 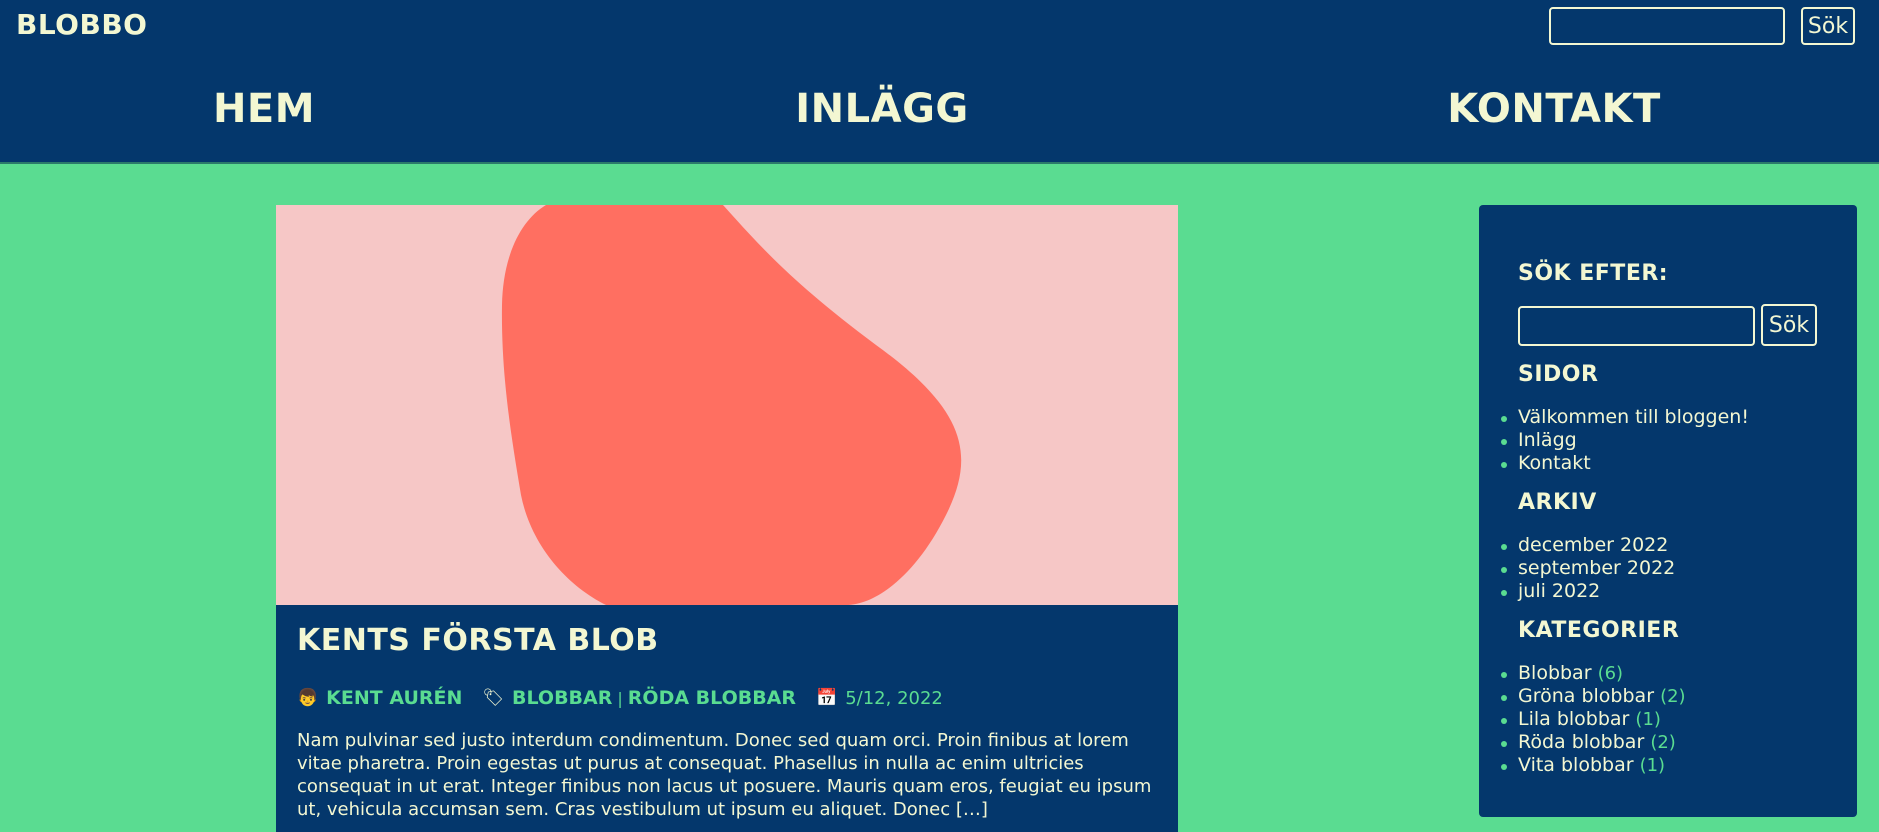 I want to click on post-date: 5/12, 2022, so click(x=894, y=698).